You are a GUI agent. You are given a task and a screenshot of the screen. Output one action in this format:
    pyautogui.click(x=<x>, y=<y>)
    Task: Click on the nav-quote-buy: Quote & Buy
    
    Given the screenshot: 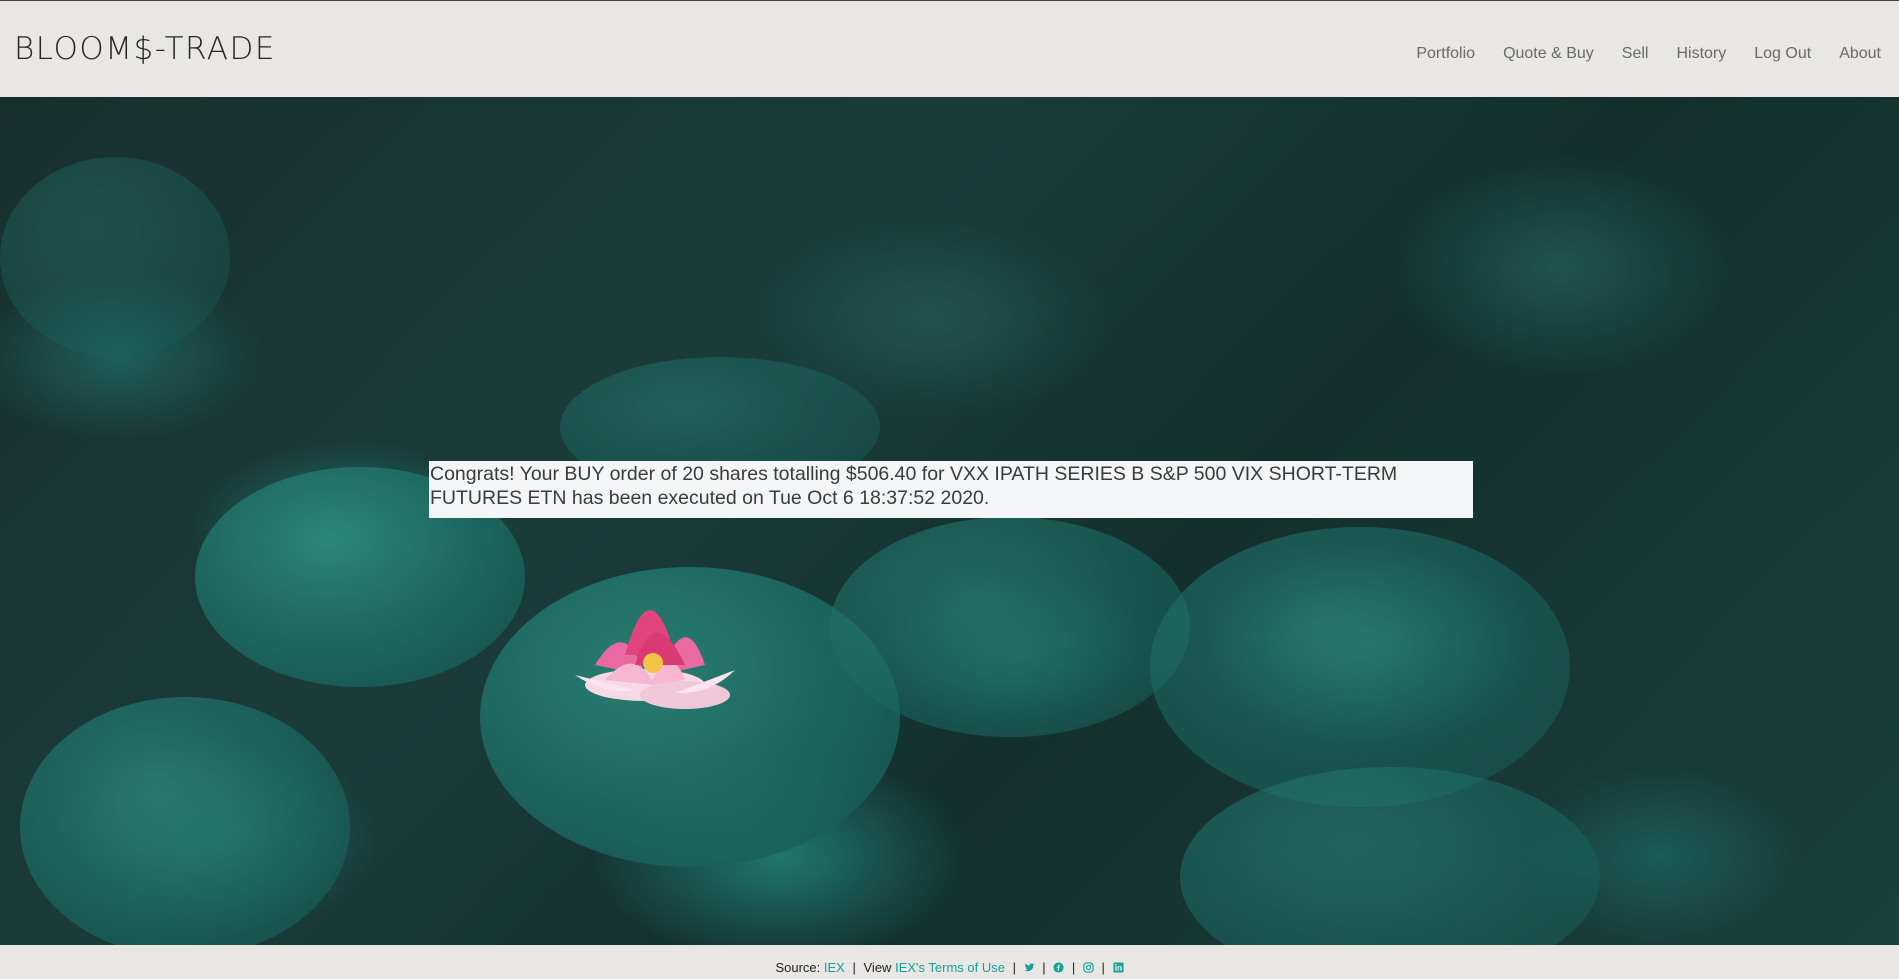 What is the action you would take?
    pyautogui.click(x=1548, y=54)
    